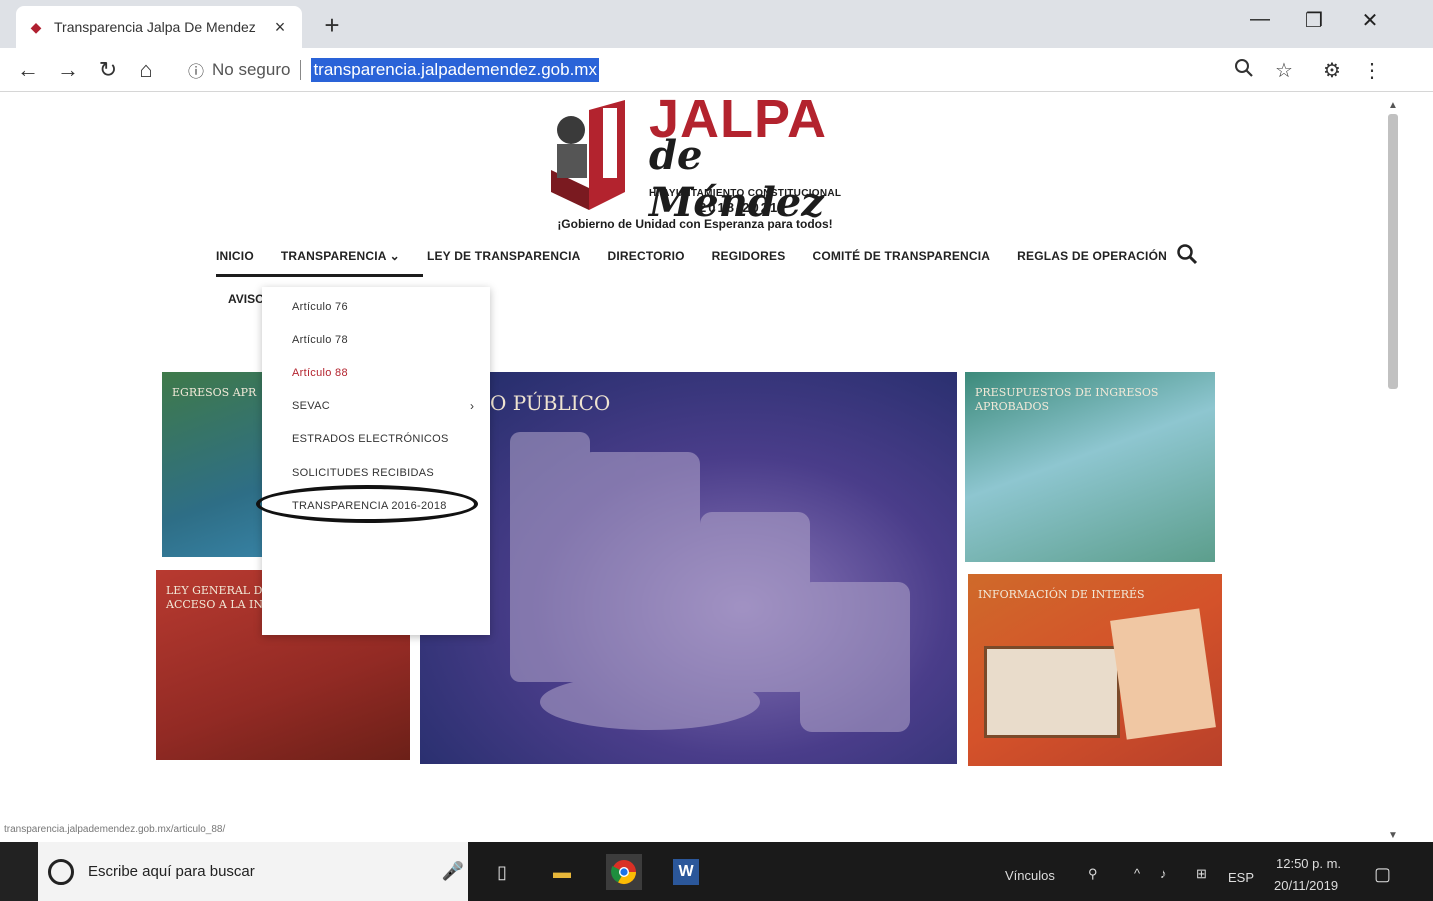  I want to click on zoom-icon, so click(1244, 71).